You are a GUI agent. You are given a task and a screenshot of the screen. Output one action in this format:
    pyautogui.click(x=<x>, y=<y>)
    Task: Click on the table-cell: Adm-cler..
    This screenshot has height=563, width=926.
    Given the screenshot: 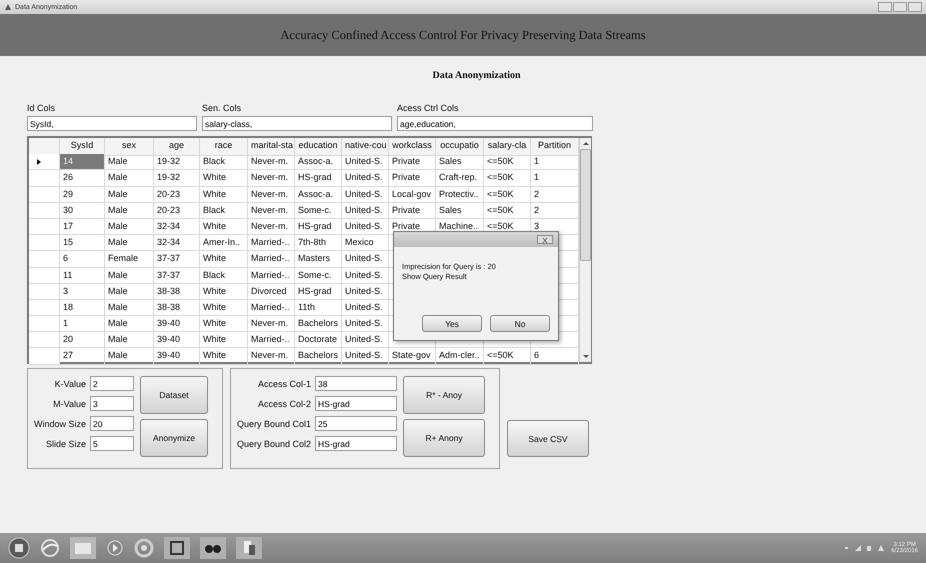 What is the action you would take?
    pyautogui.click(x=460, y=356)
    